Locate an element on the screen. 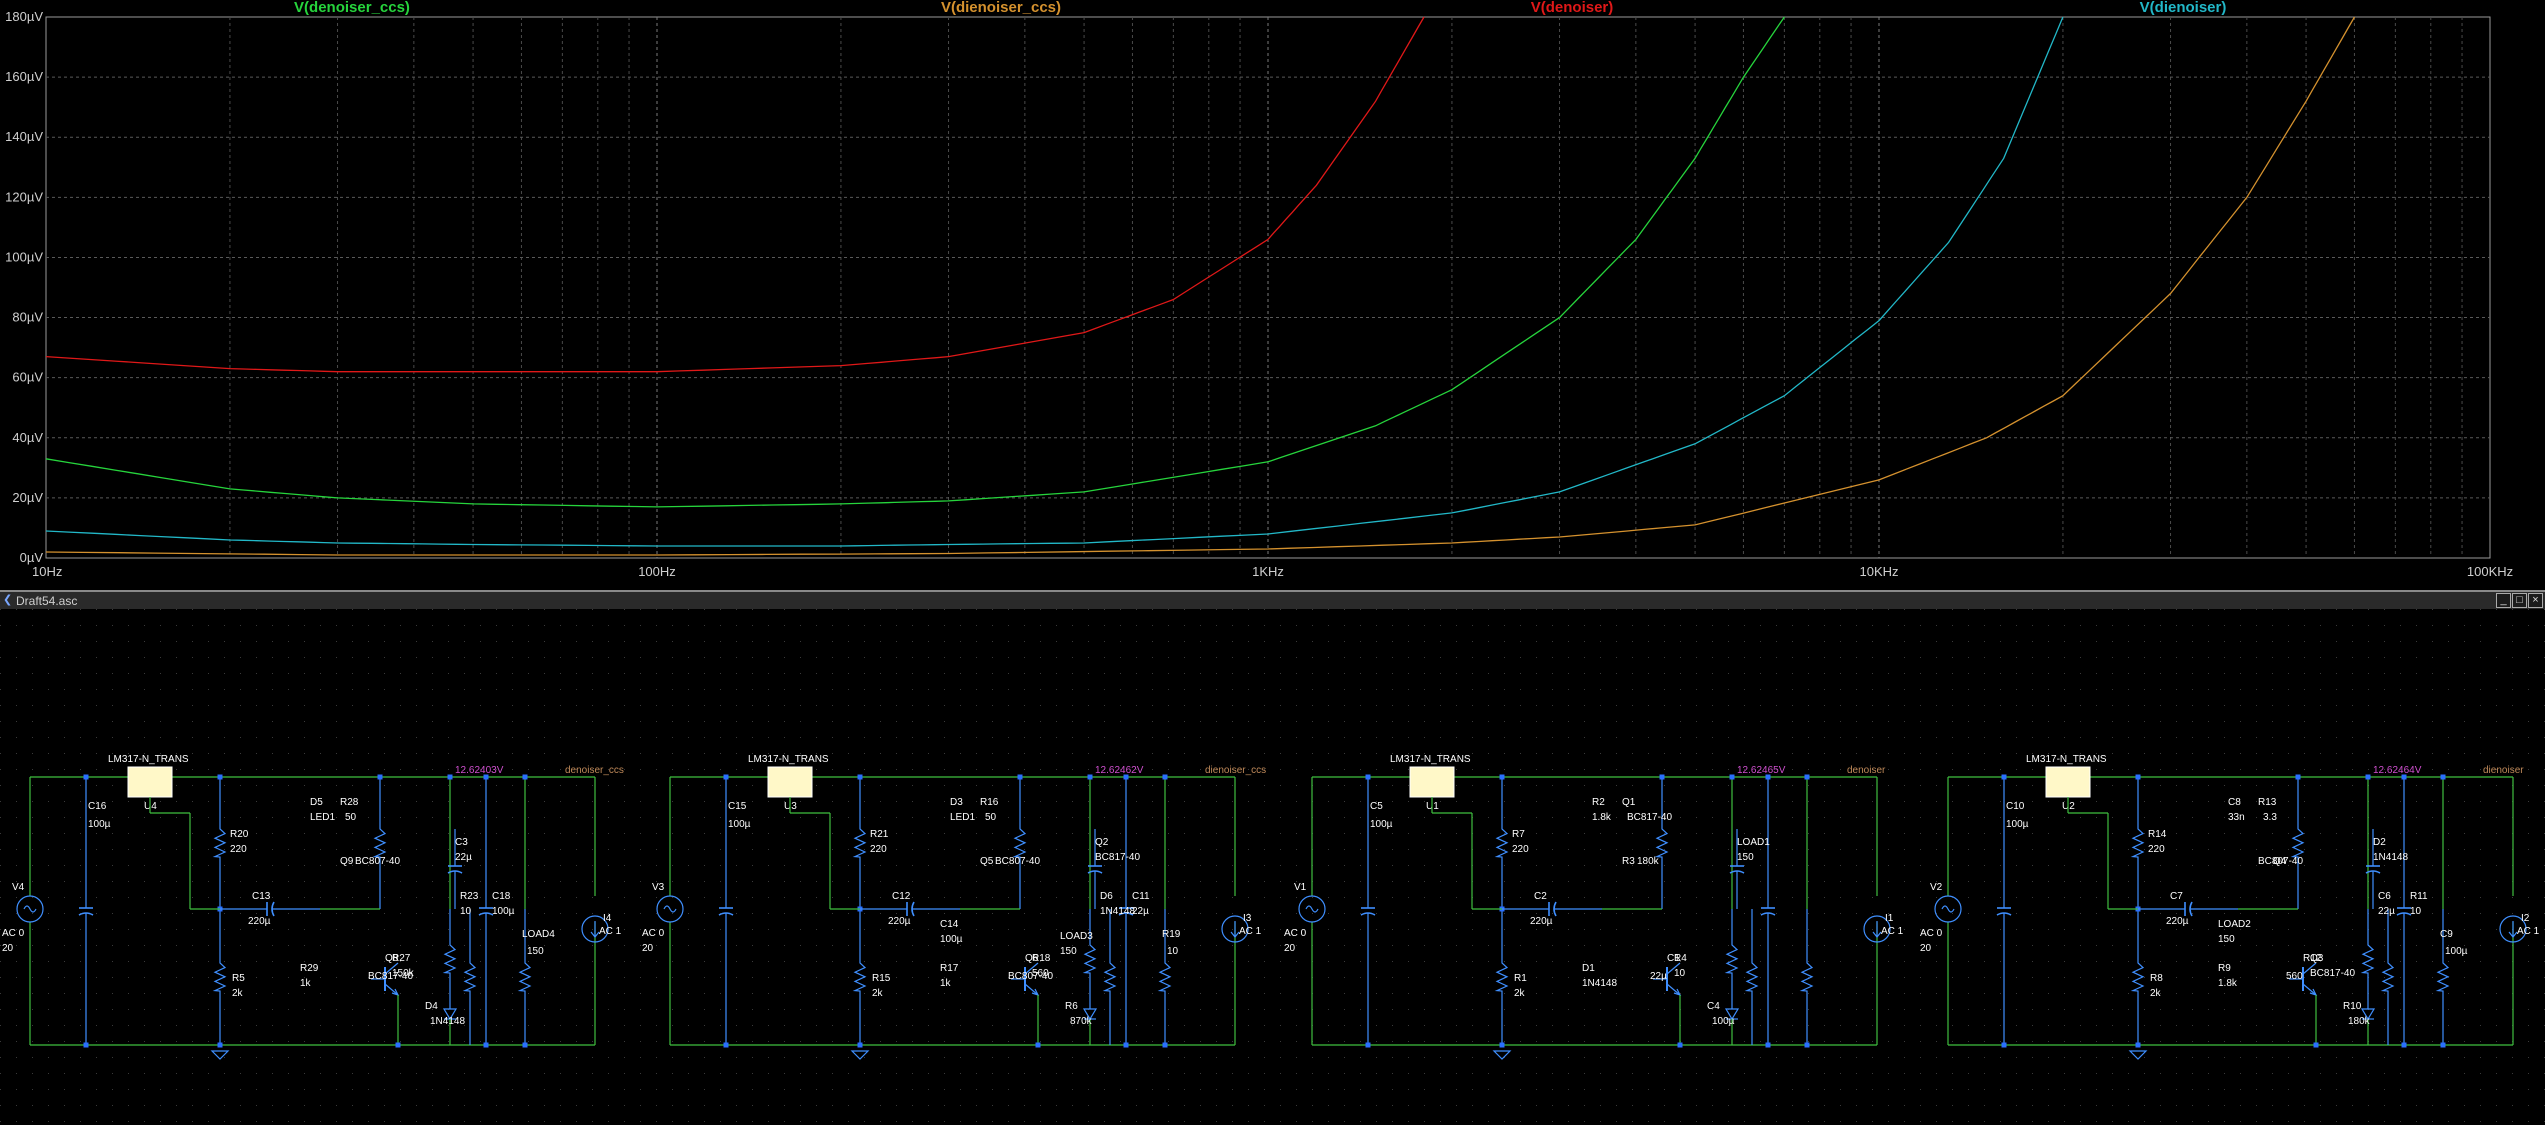  component-label: 50 is located at coordinates (991, 817).